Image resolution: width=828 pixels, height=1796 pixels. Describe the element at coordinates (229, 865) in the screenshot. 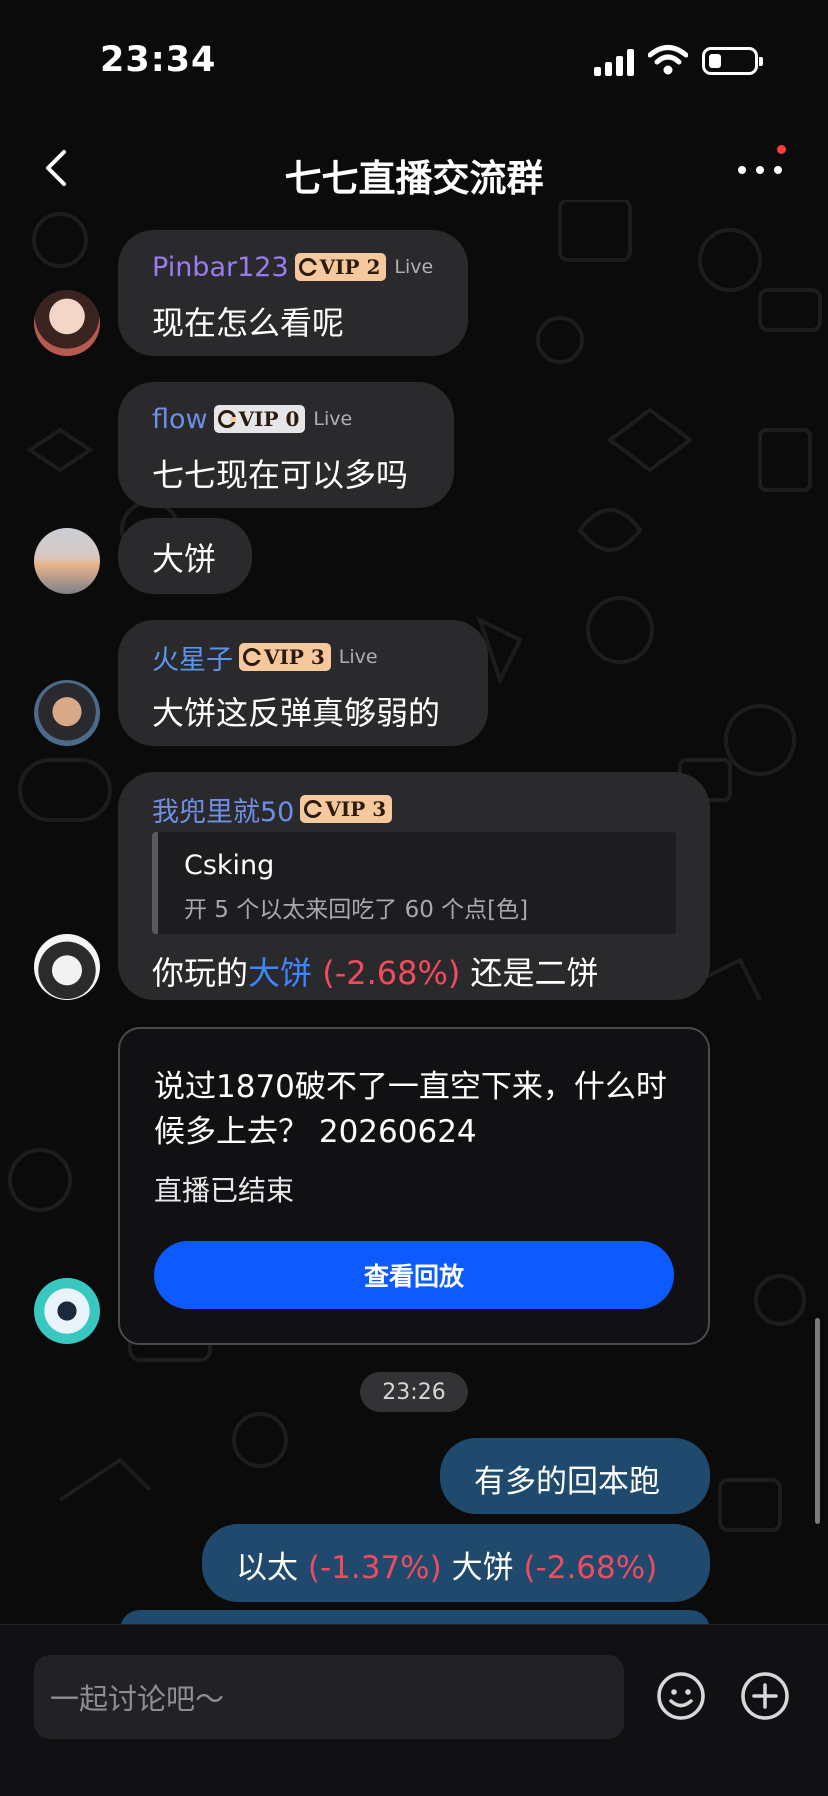

I see `quote-author: Csking` at that location.